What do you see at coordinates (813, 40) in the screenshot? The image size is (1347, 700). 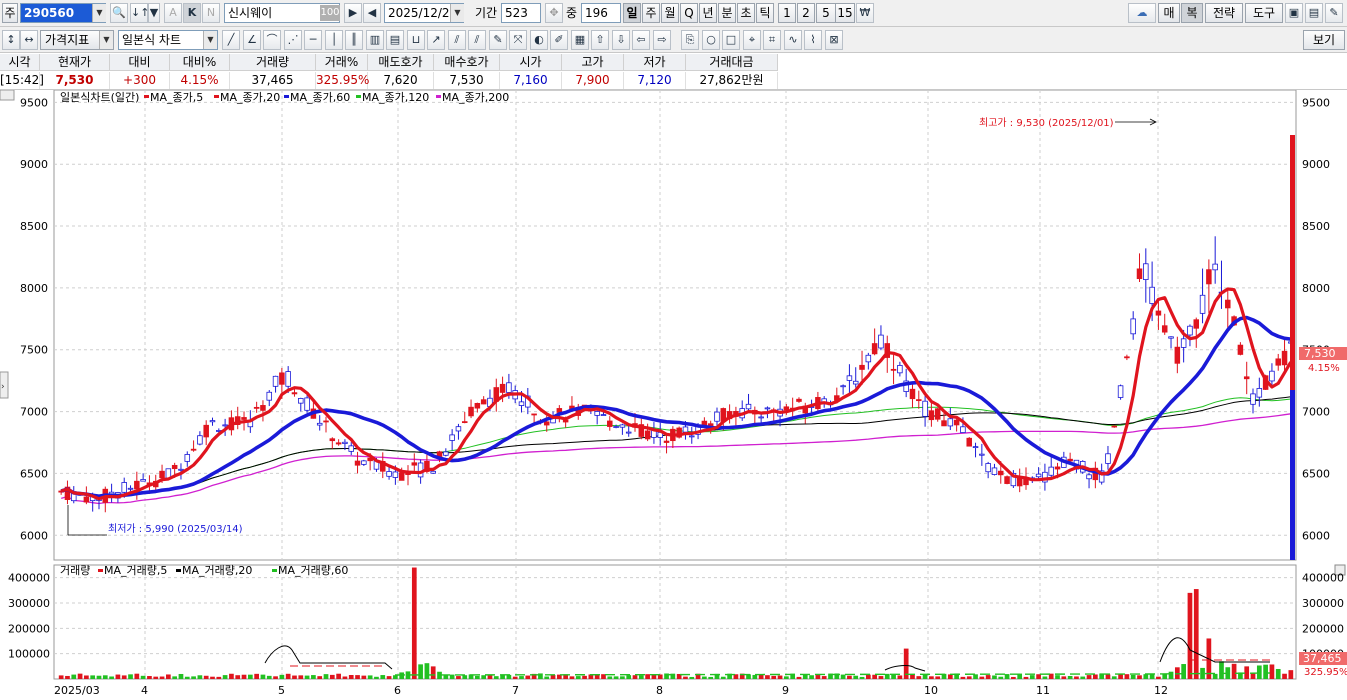 I see `wave2-icon: ⌇` at bounding box center [813, 40].